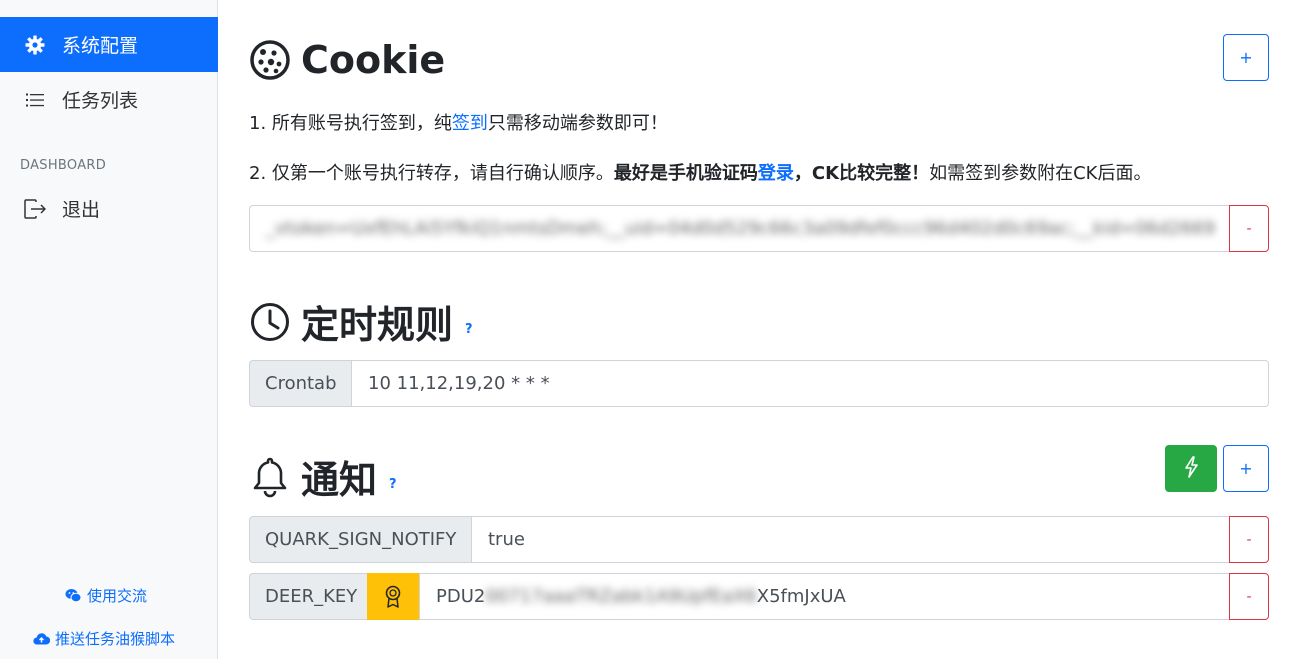 The image size is (1308, 659). I want to click on sidebar-item-label: 任务列表, so click(100, 101).